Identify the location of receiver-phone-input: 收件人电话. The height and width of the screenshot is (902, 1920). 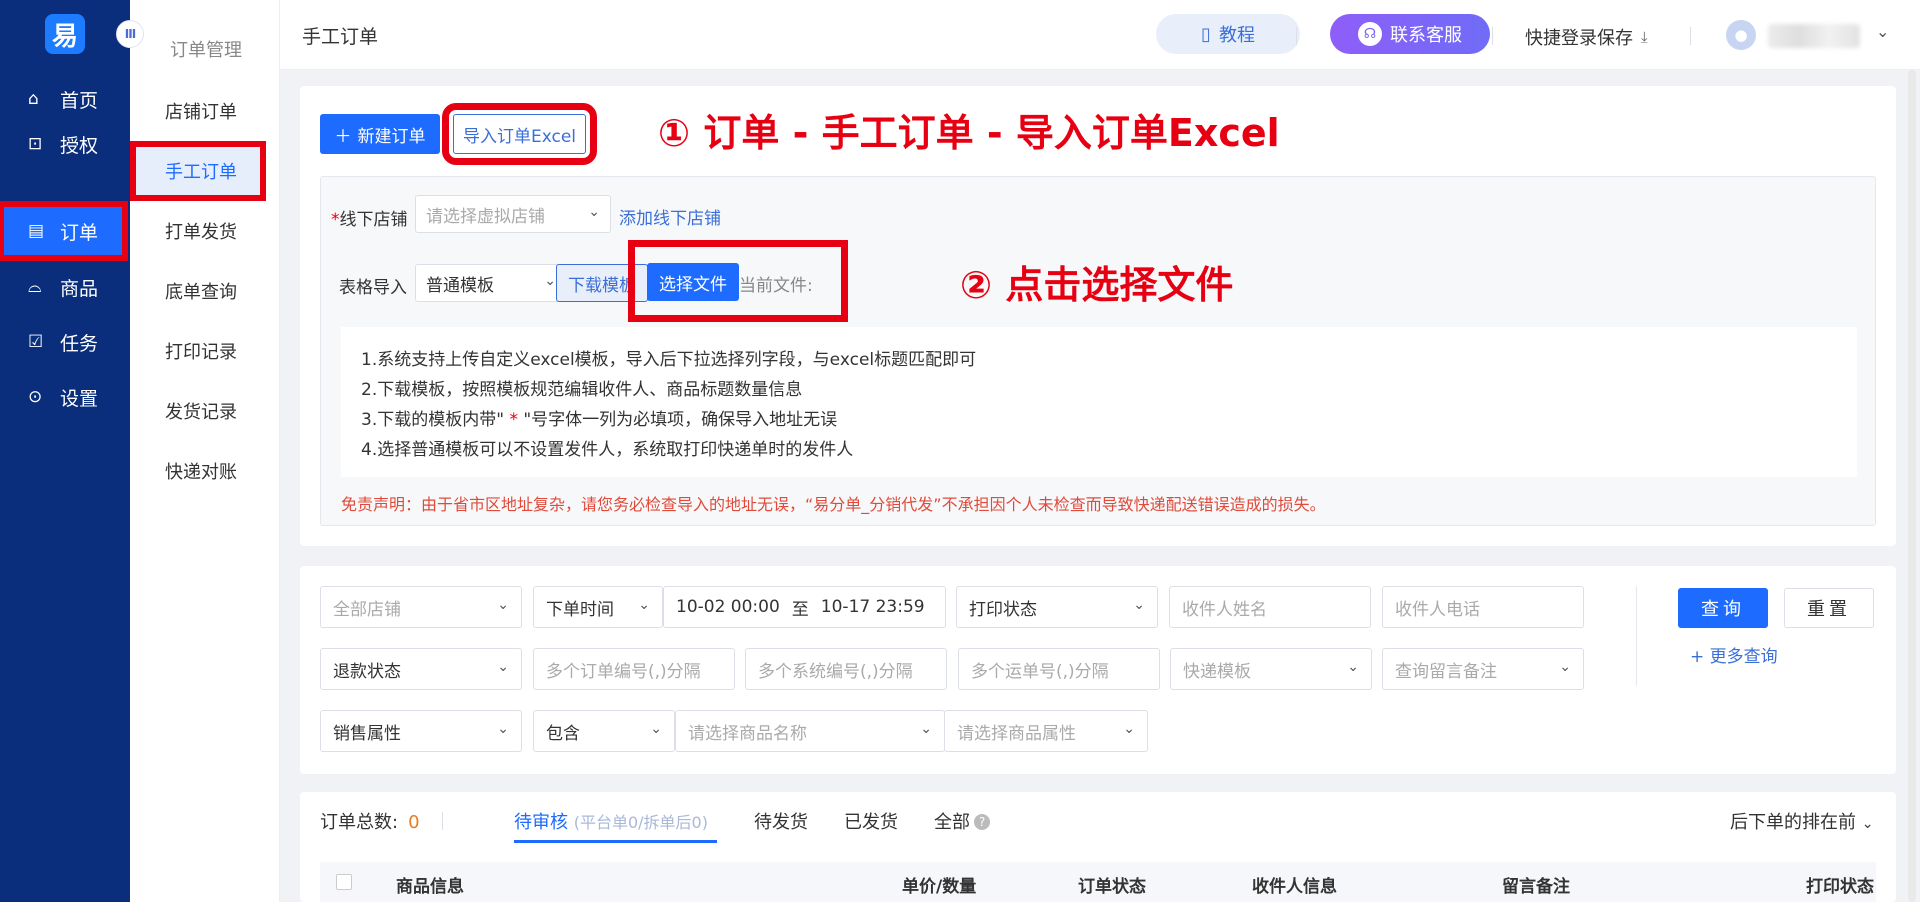
(1483, 607).